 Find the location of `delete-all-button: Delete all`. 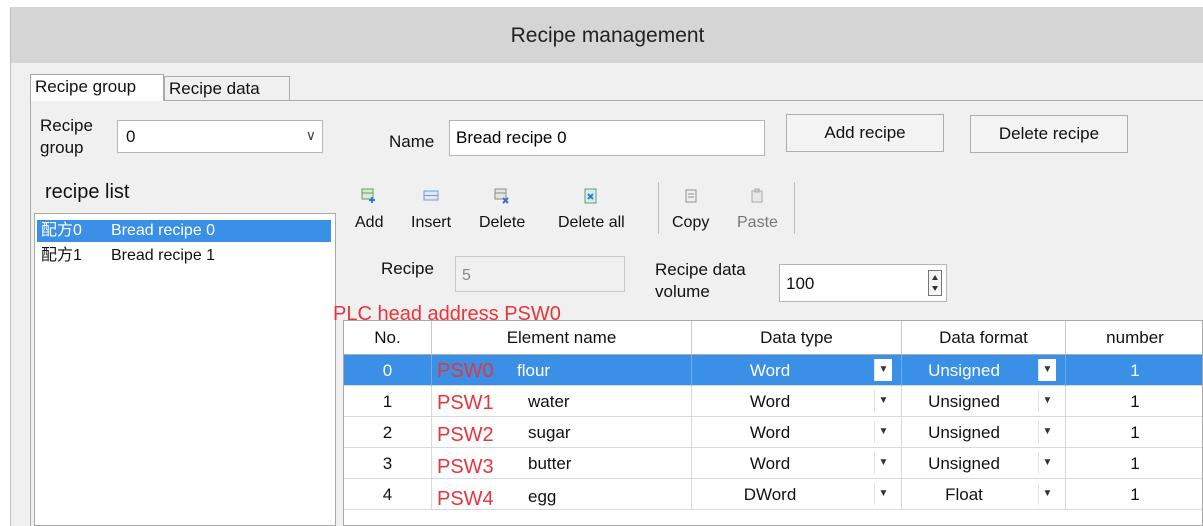

delete-all-button: Delete all is located at coordinates (591, 210).